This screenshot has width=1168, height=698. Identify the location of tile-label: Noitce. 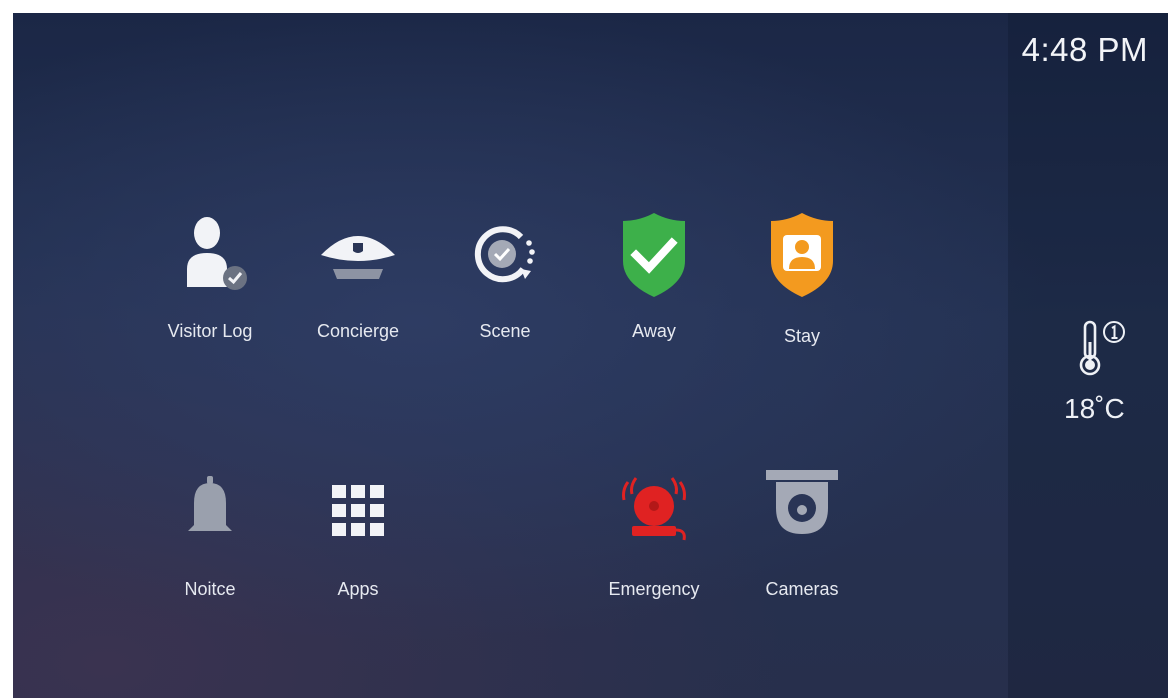
(210, 589).